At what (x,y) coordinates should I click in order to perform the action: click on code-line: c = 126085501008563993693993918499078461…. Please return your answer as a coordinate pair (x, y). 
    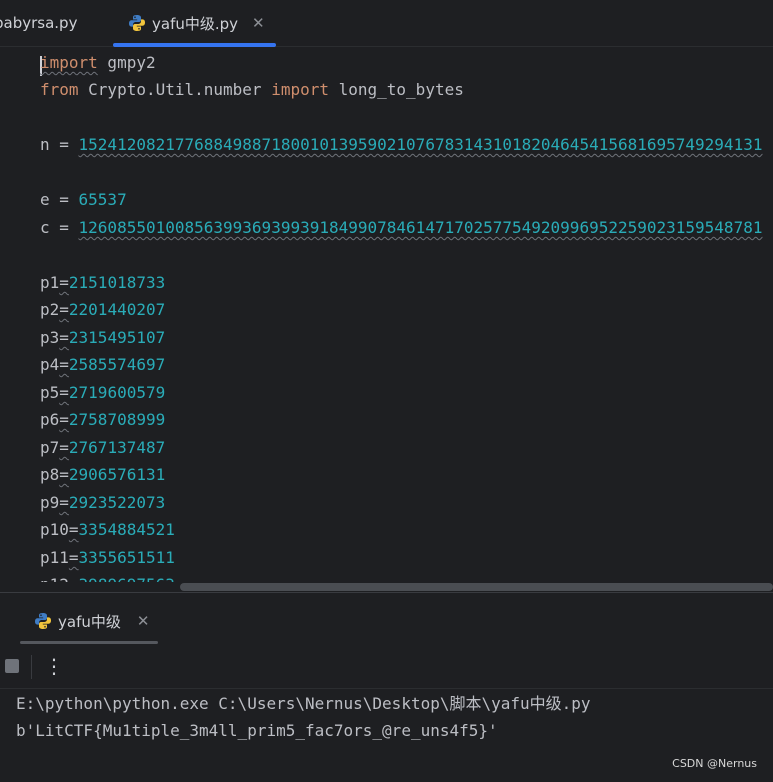
    Looking at the image, I should click on (401, 227).